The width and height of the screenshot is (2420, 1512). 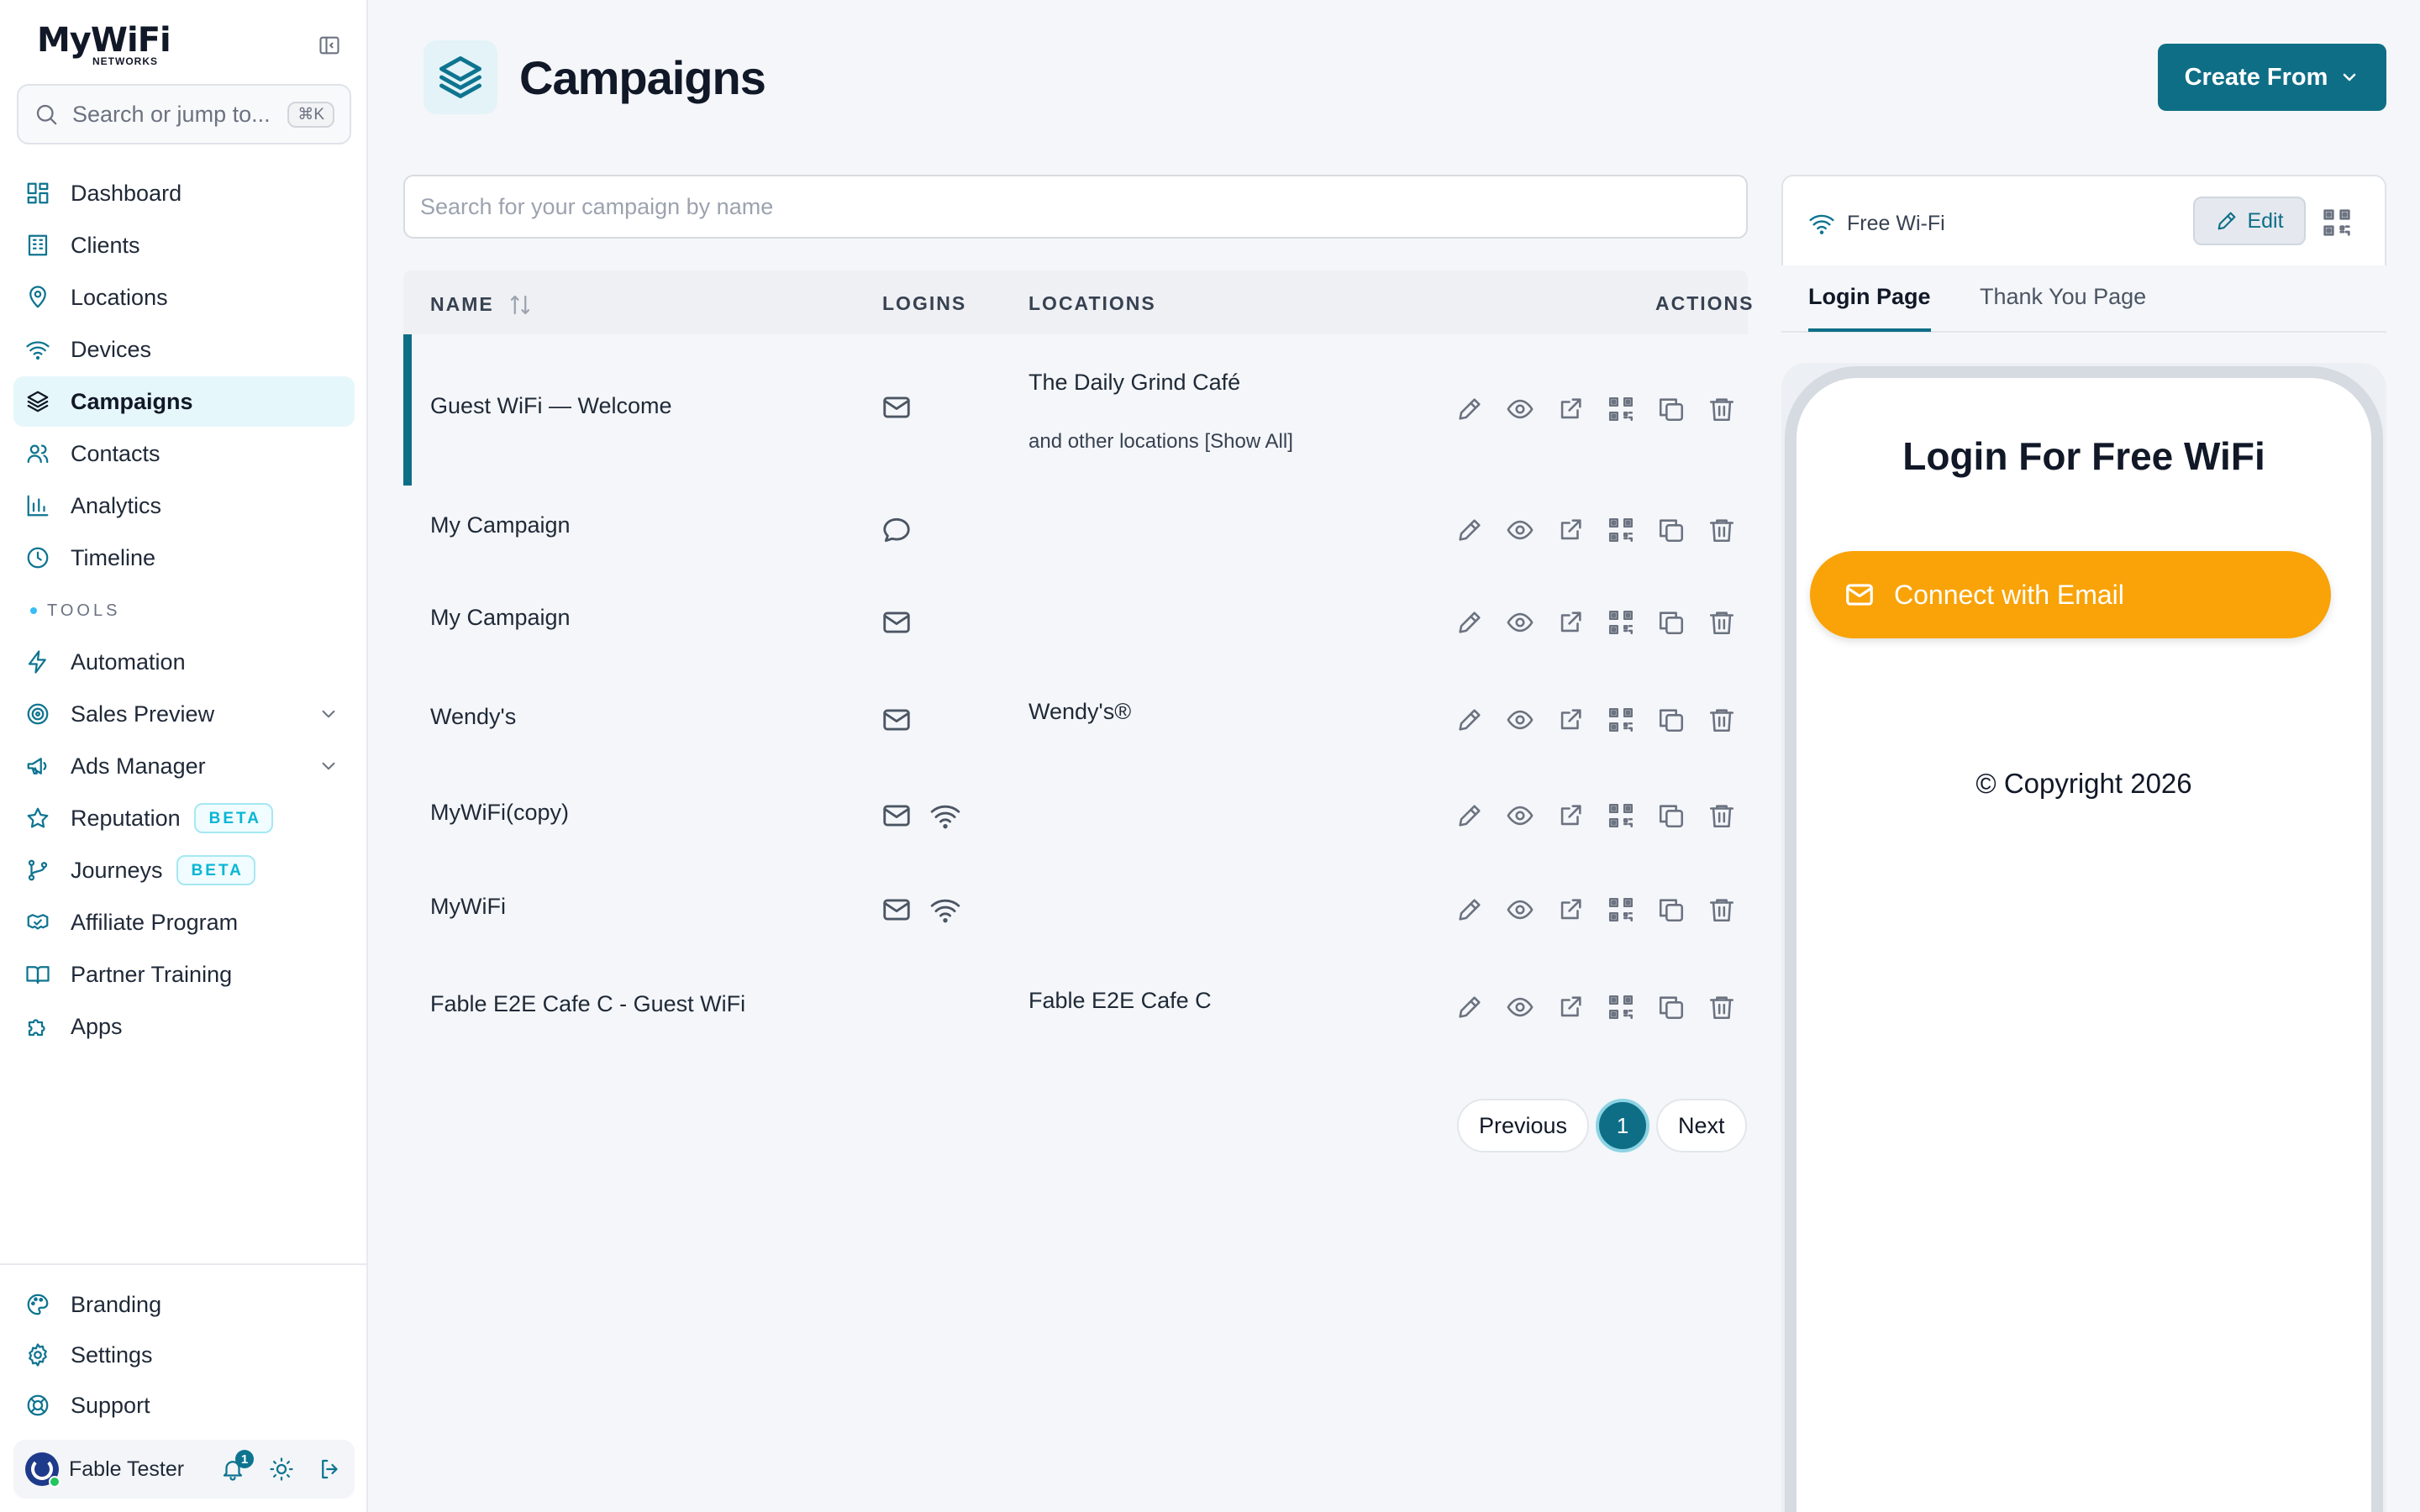 I want to click on brand-logo: MyWiFi NETWORKS, so click(x=121, y=45).